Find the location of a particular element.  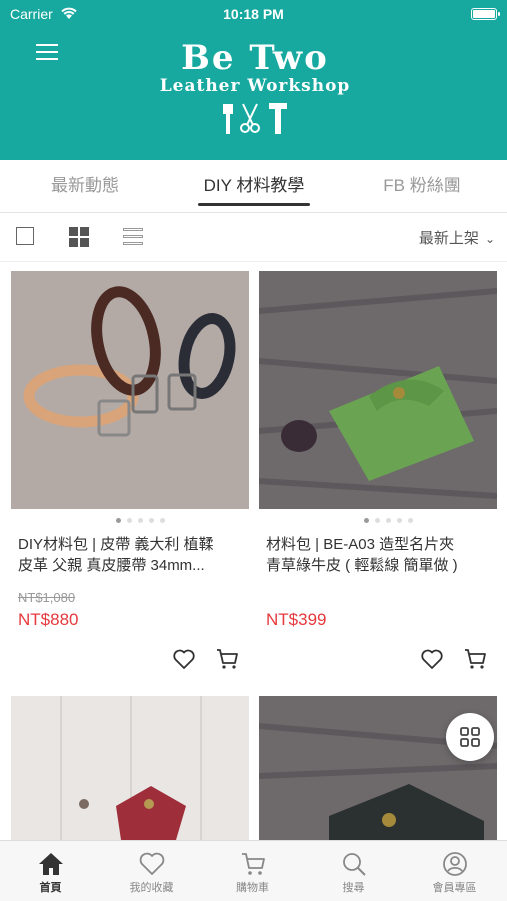

nav-search: 搜尋 is located at coordinates (353, 871).